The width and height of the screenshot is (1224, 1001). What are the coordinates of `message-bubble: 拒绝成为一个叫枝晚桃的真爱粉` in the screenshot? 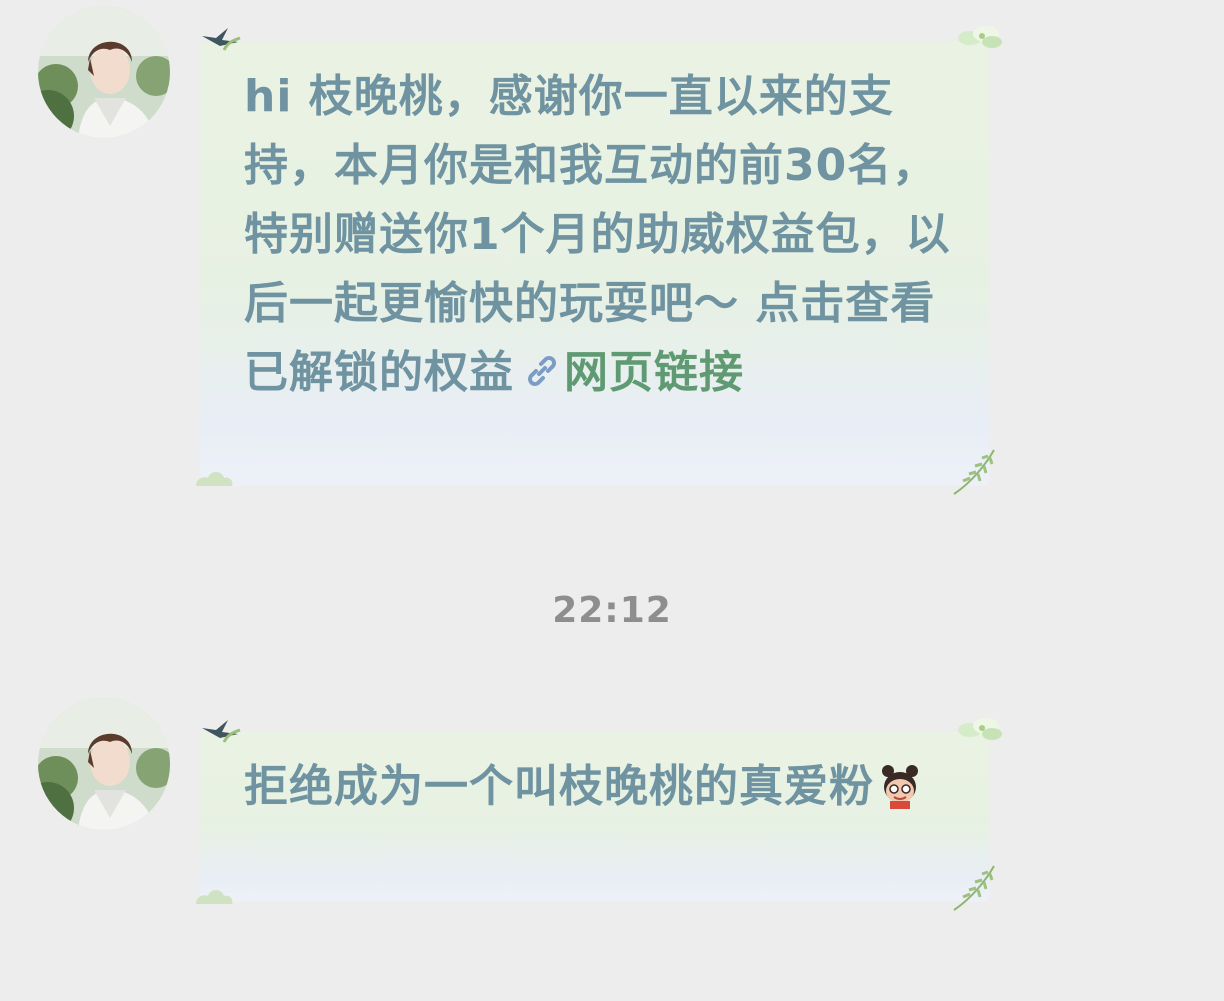 It's located at (595, 817).